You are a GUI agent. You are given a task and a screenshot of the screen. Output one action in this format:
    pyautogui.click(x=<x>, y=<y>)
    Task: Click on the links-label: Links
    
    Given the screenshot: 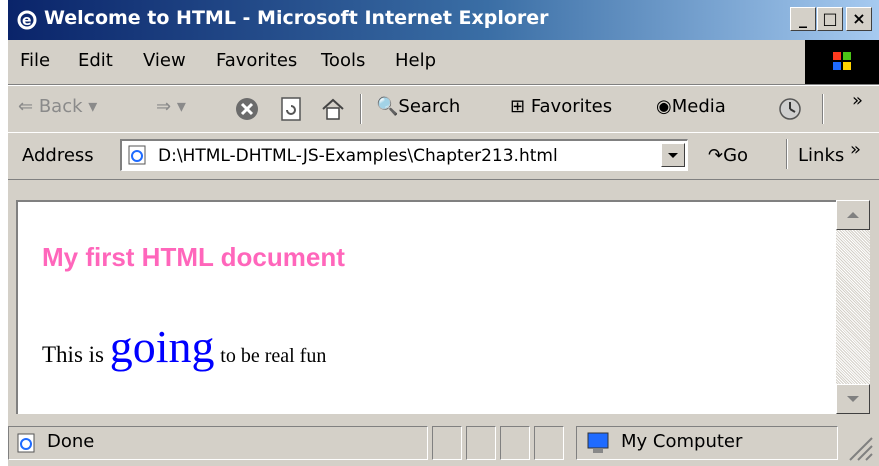 What is the action you would take?
    pyautogui.click(x=821, y=155)
    